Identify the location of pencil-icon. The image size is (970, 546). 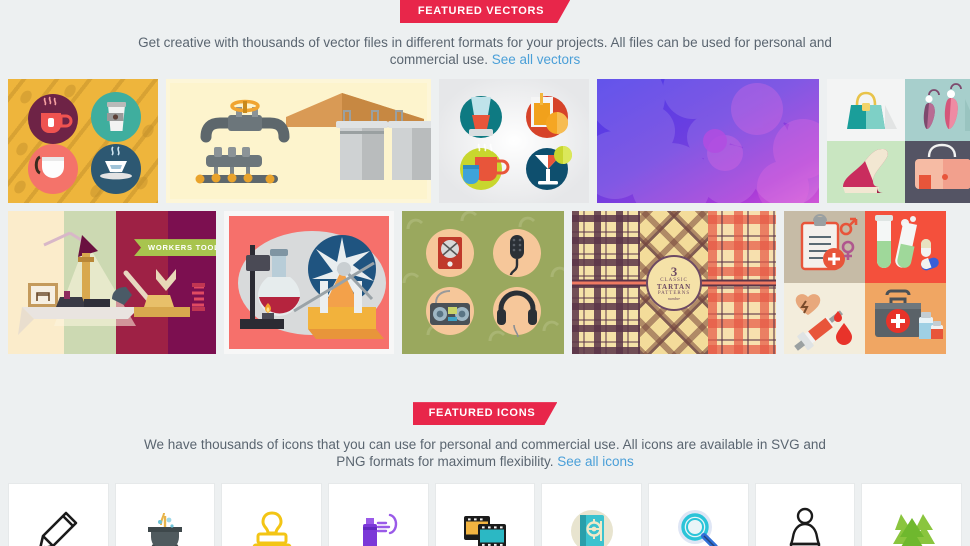
(58, 526).